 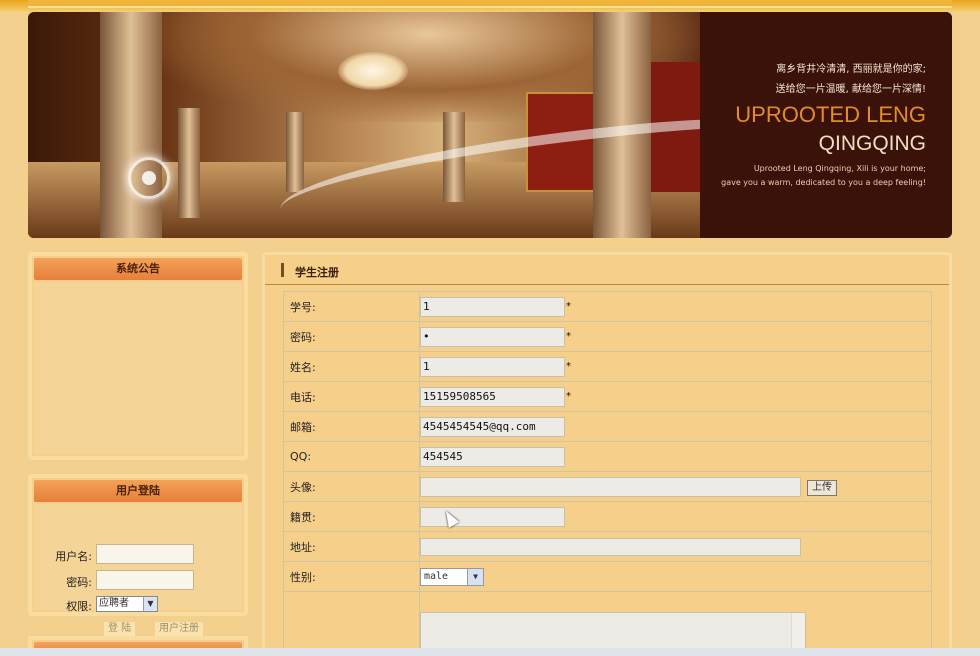 I want to click on login-box: 用户登陆 用户名: 密码: 权限: 应聘者 ▼, so click(x=138, y=545).